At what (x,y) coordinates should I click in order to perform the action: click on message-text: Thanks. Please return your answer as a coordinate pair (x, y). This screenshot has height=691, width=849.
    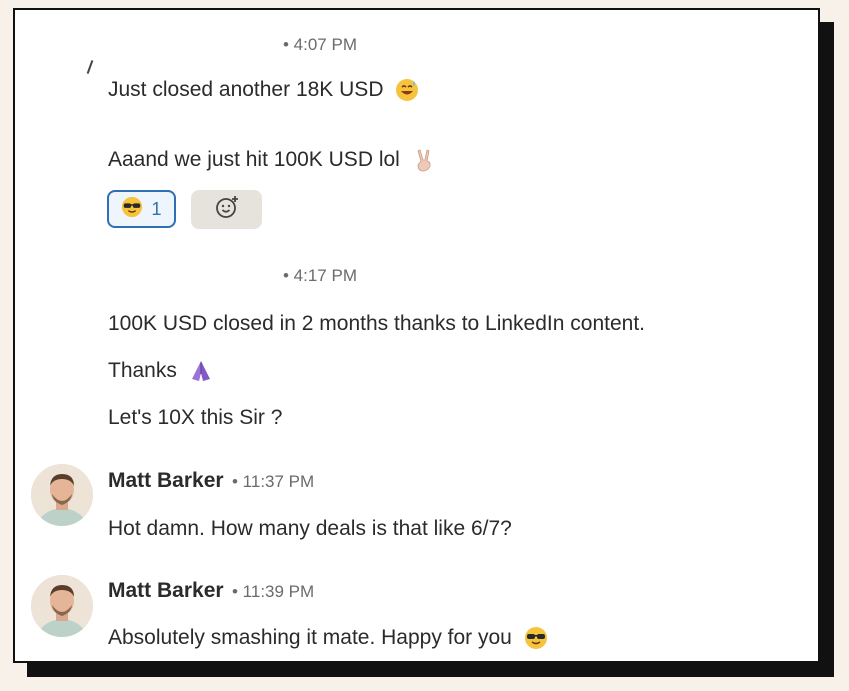
    Looking at the image, I should click on (160, 371).